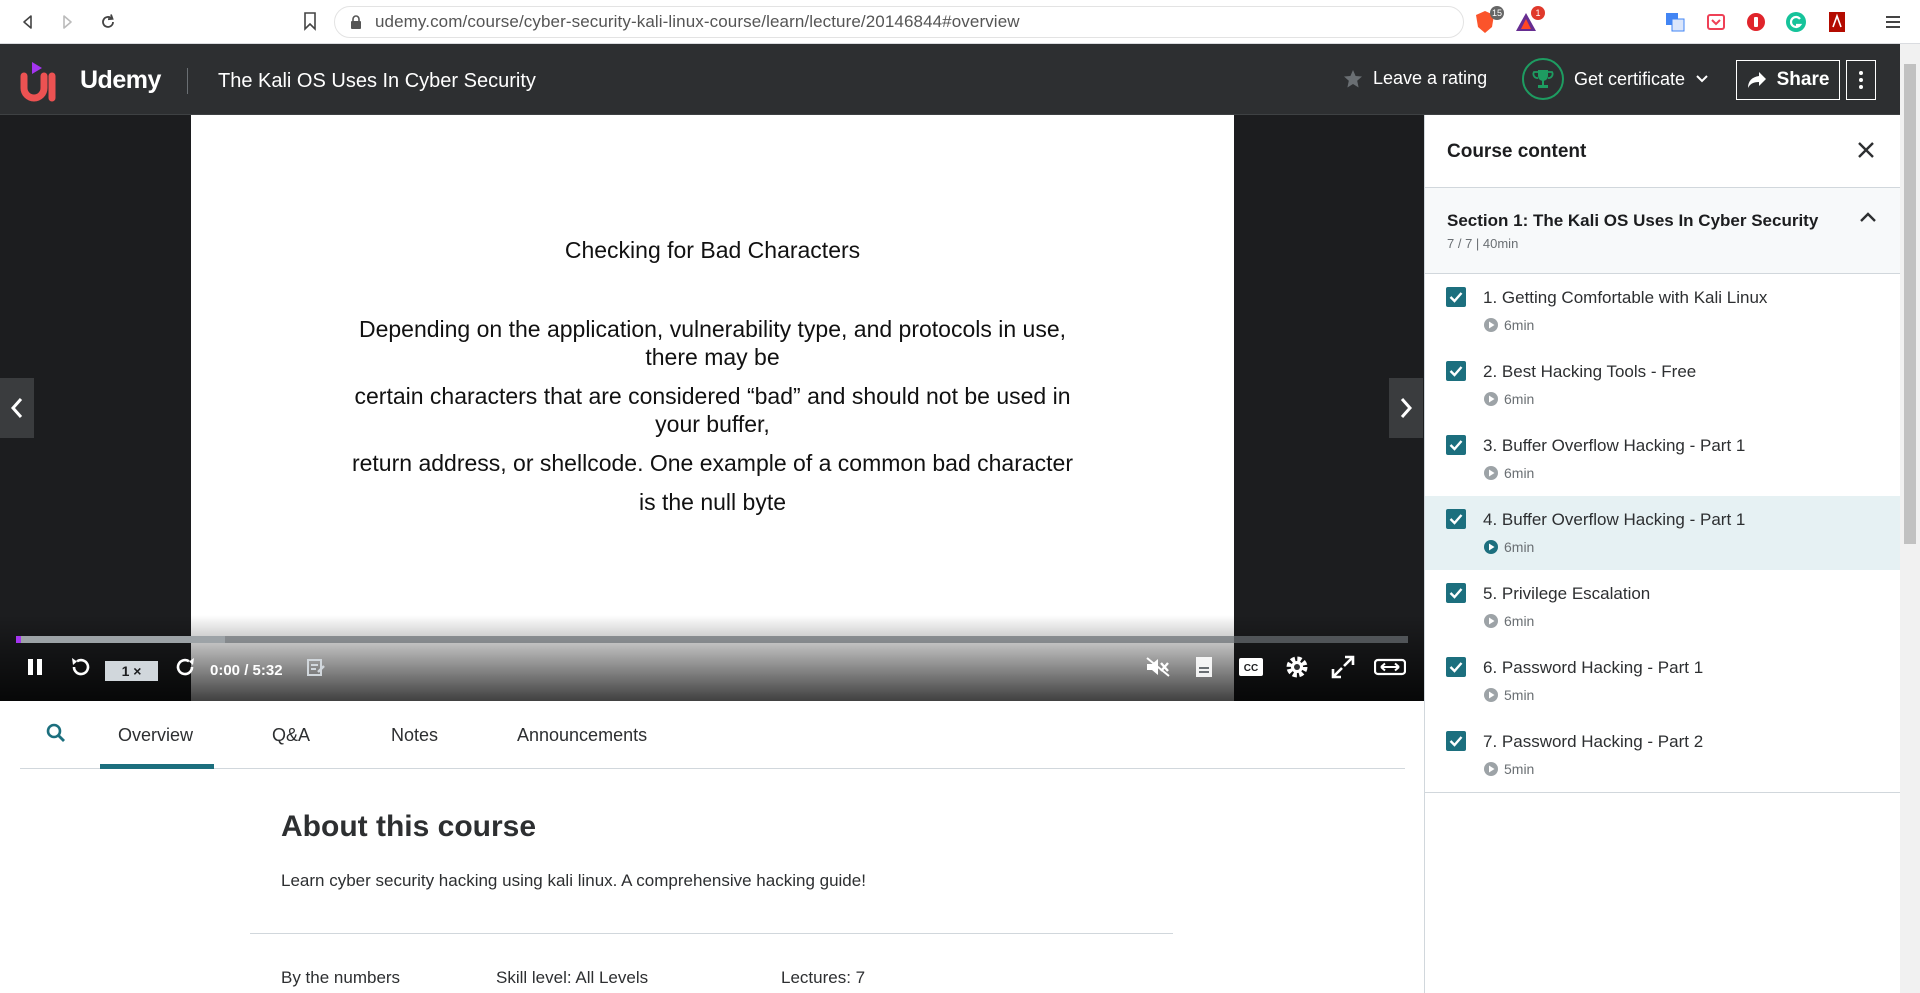 The height and width of the screenshot is (993, 1920). I want to click on lecture-item: 5. Privilege Escalation 6min, so click(1663, 607).